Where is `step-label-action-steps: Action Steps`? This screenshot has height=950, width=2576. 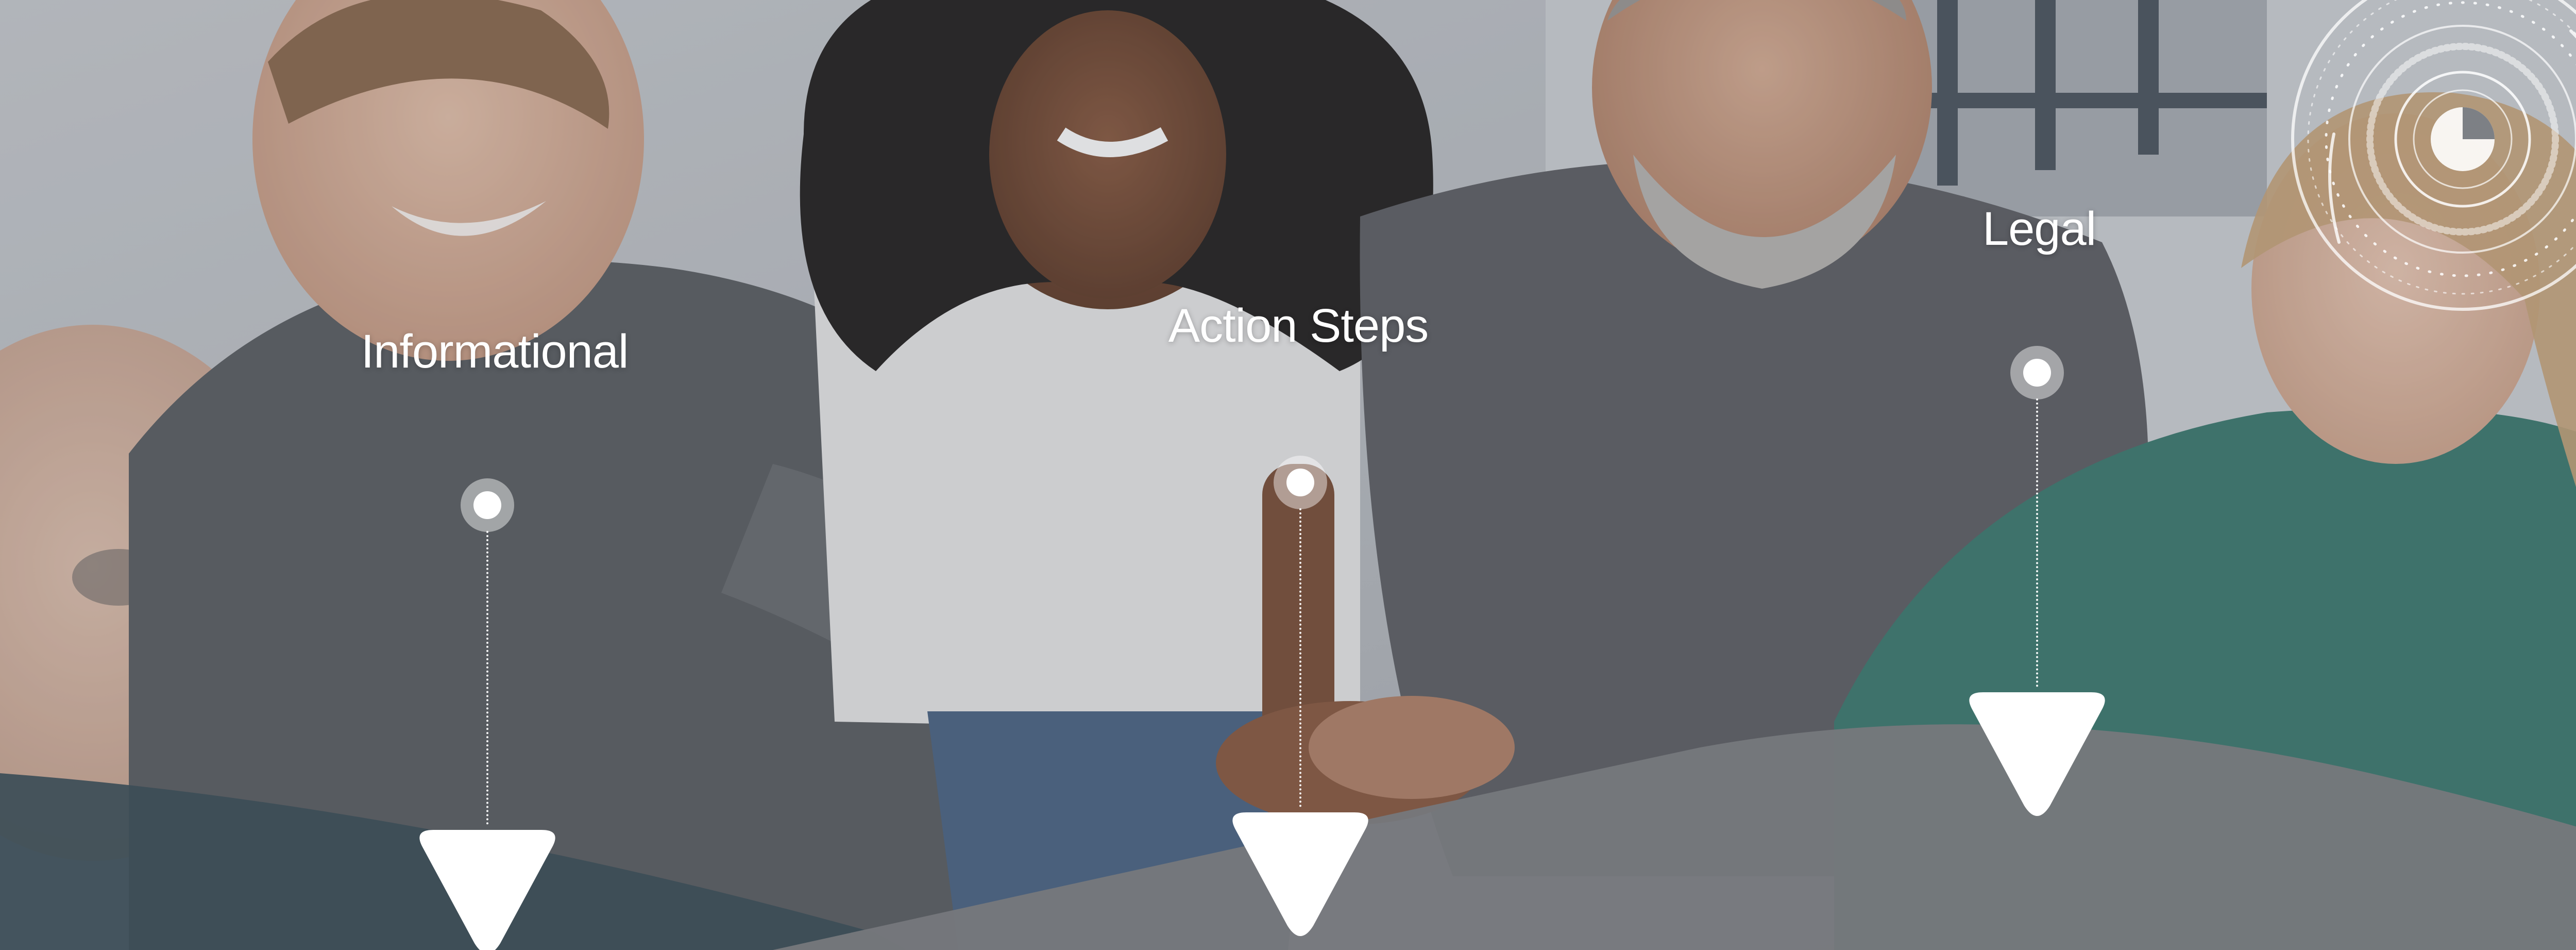 step-label-action-steps: Action Steps is located at coordinates (1299, 325).